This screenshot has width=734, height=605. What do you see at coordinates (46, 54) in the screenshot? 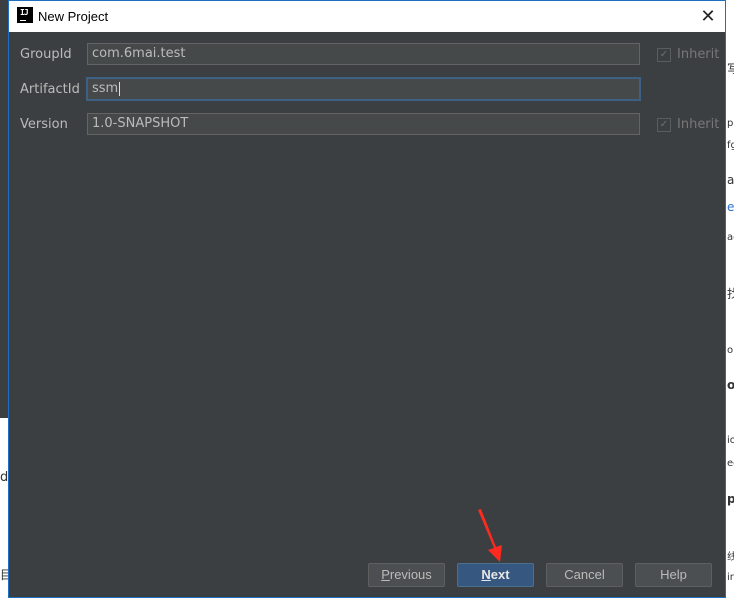
I see `groupid-label: GroupId` at bounding box center [46, 54].